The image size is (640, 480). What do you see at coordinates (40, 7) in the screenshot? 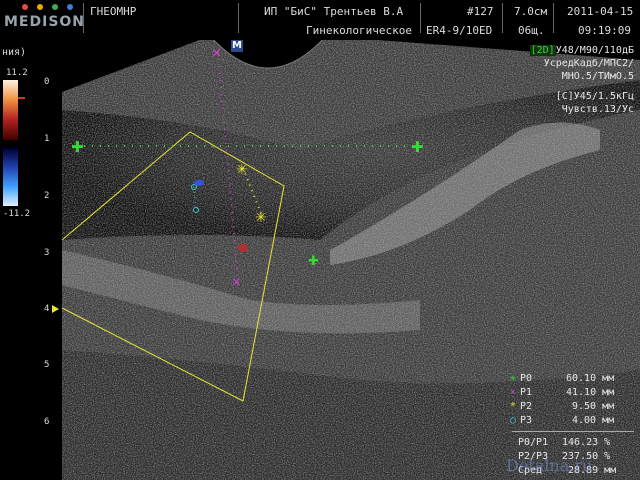
I see `logo-dot-orange` at bounding box center [40, 7].